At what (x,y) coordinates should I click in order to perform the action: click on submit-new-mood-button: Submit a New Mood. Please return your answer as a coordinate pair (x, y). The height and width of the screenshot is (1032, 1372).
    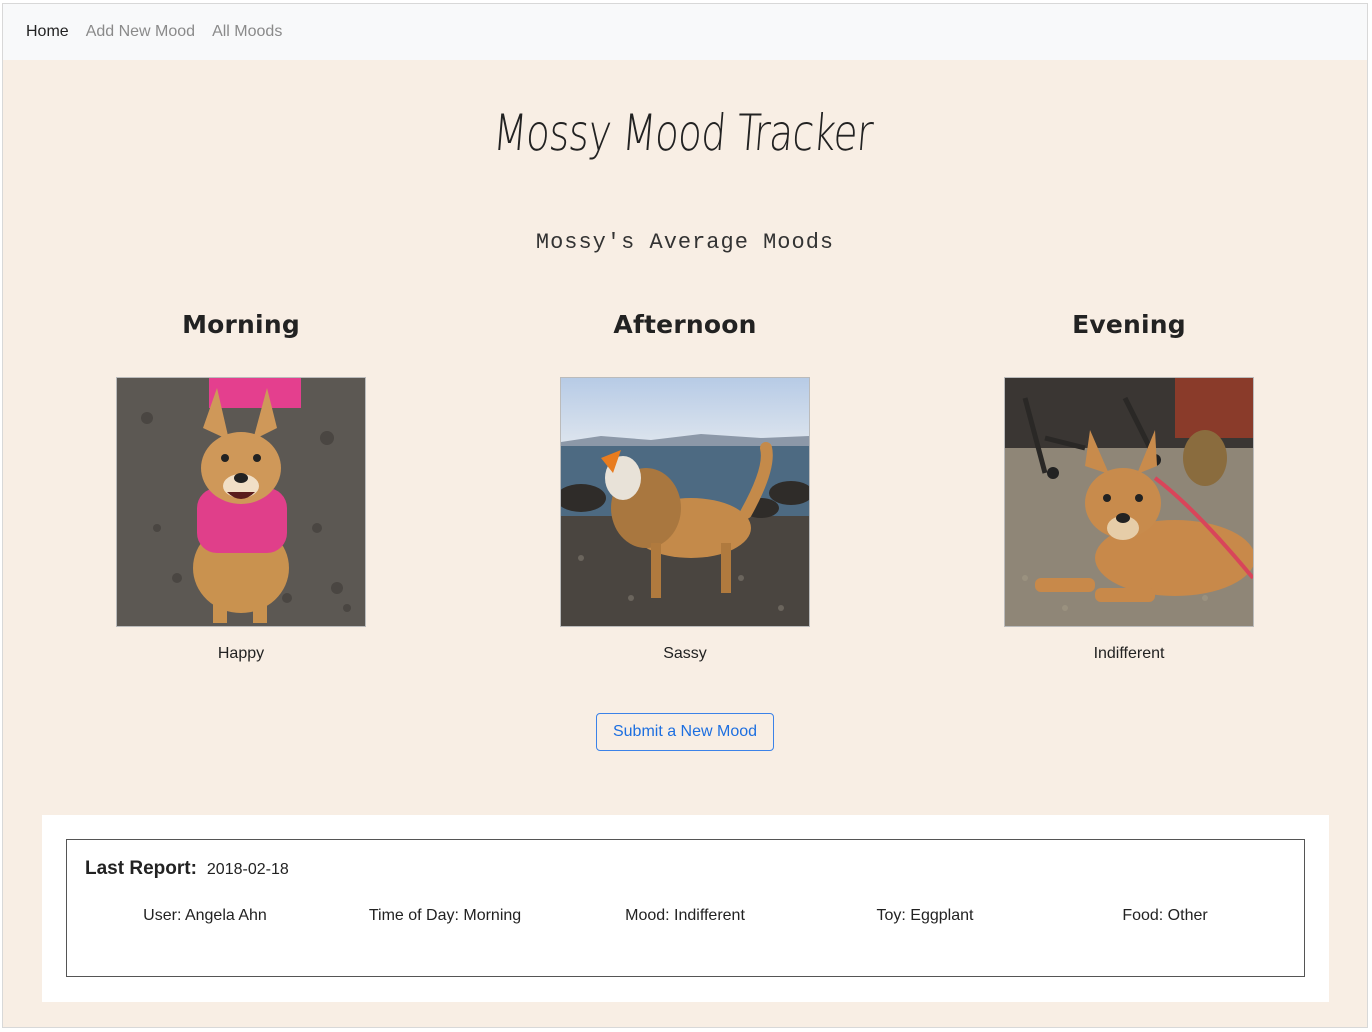
    Looking at the image, I should click on (685, 732).